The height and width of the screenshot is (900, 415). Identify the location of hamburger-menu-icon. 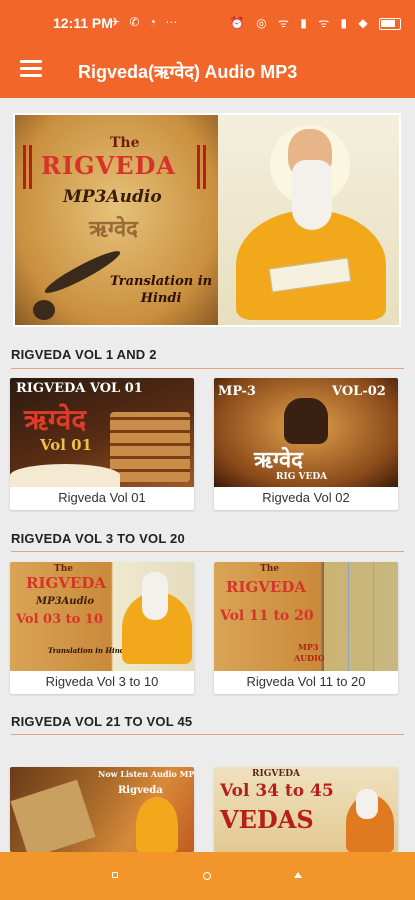
(31, 69).